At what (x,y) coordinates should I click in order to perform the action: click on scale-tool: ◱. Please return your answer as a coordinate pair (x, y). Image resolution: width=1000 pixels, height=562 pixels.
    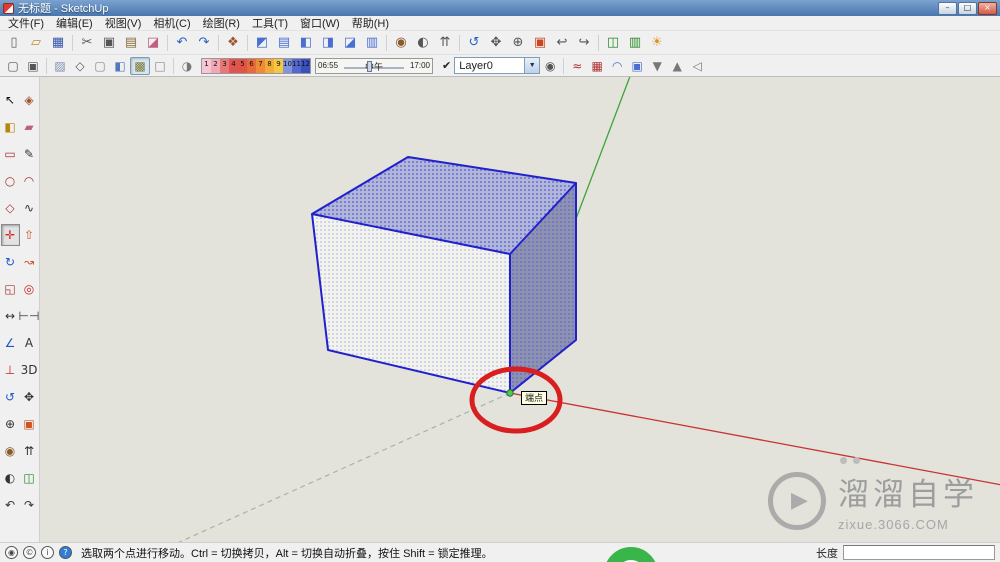
    Looking at the image, I should click on (10, 289).